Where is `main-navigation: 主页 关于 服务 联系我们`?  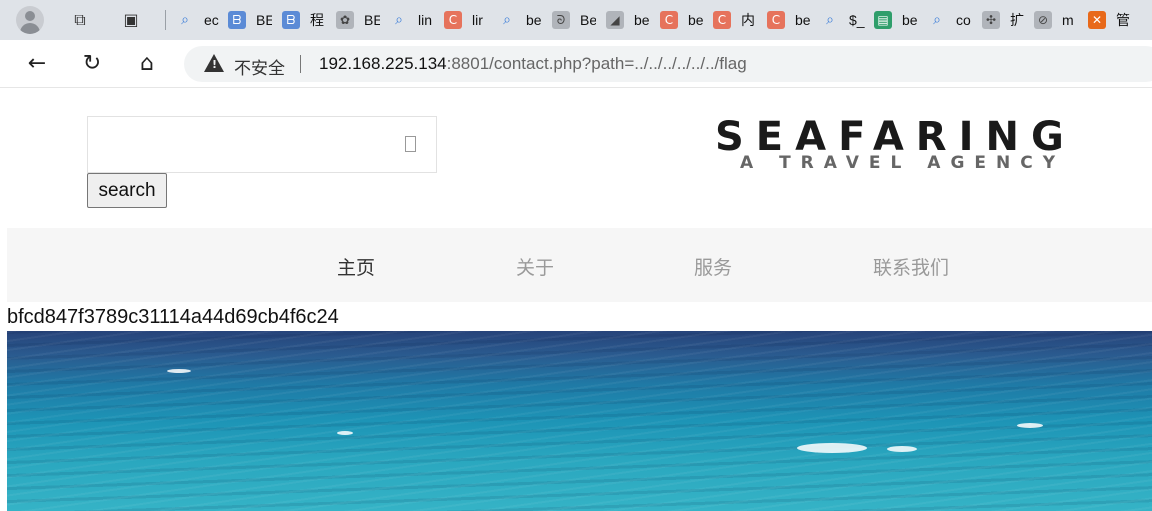 main-navigation: 主页 关于 服务 联系我们 is located at coordinates (579, 265).